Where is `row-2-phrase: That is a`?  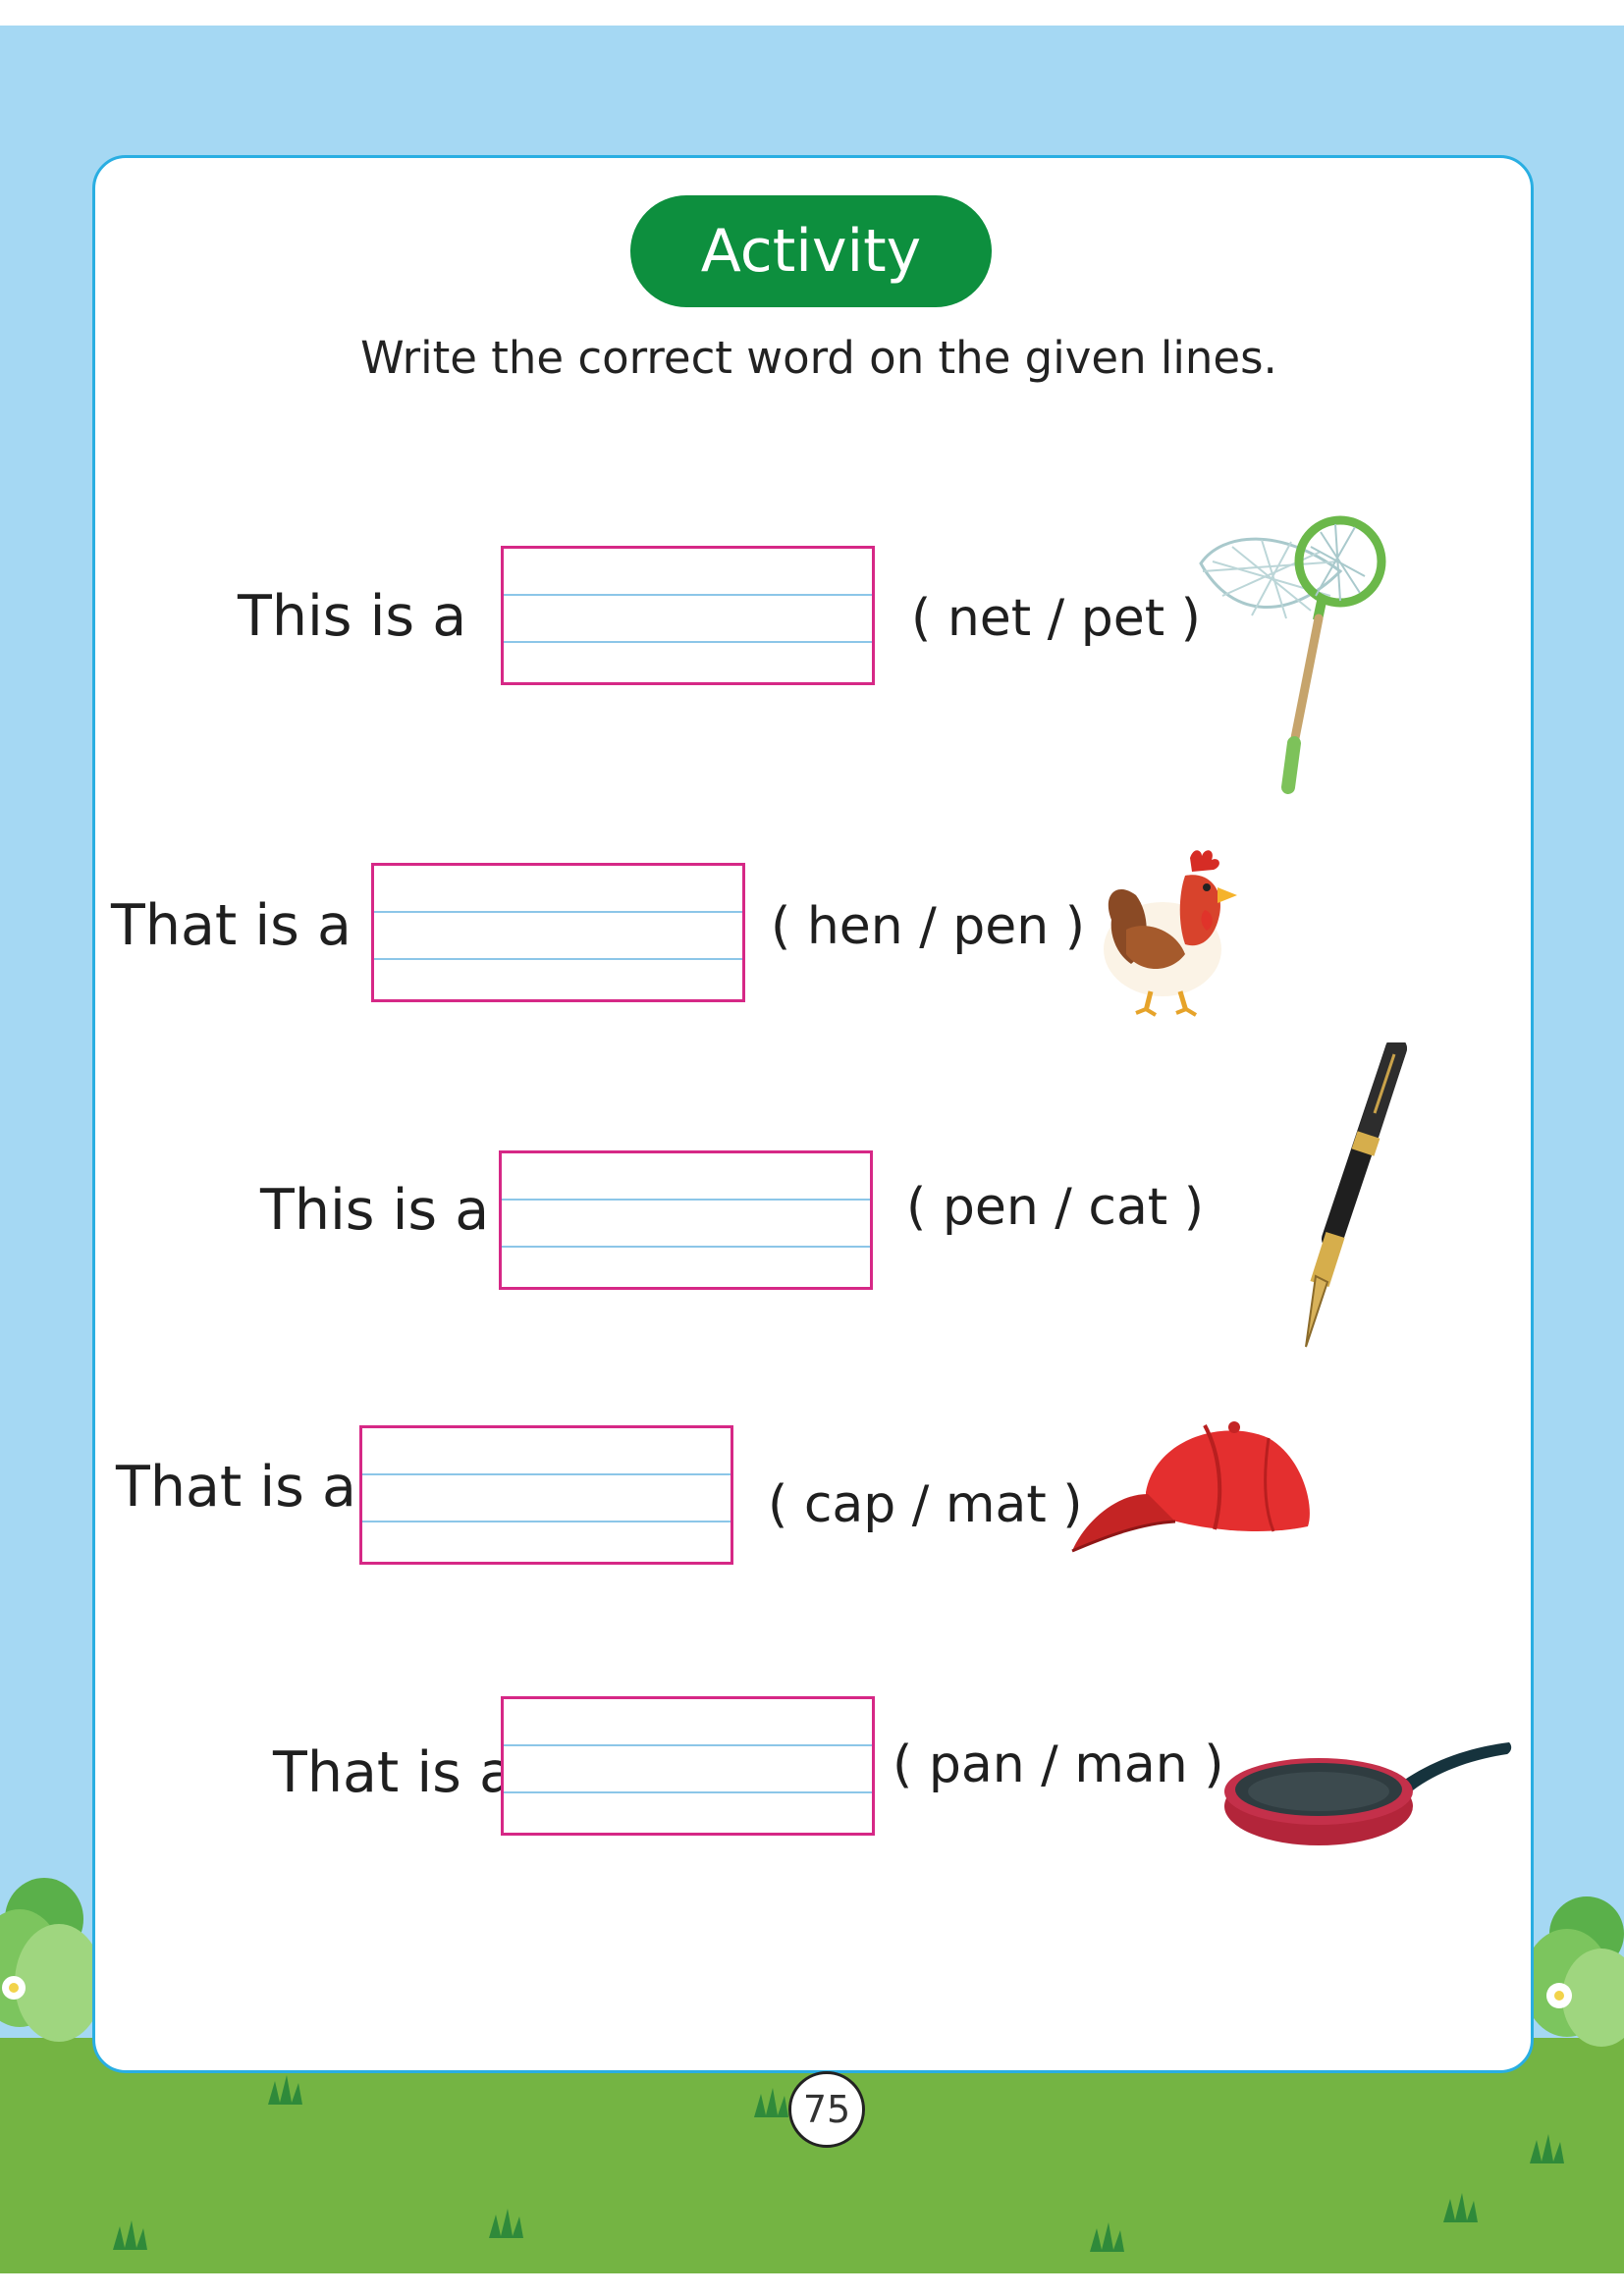 row-2-phrase: That is a is located at coordinates (231, 925).